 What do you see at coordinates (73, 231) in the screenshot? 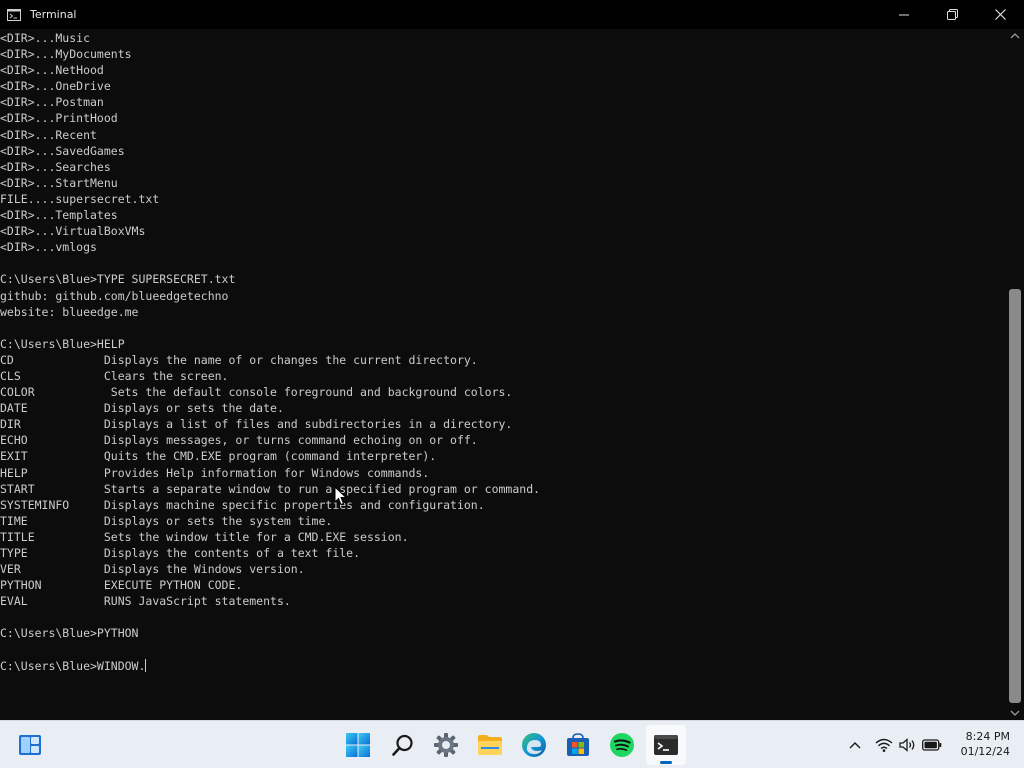
I see `terminal-line: <DIR>...VirtualBoxVMs` at bounding box center [73, 231].